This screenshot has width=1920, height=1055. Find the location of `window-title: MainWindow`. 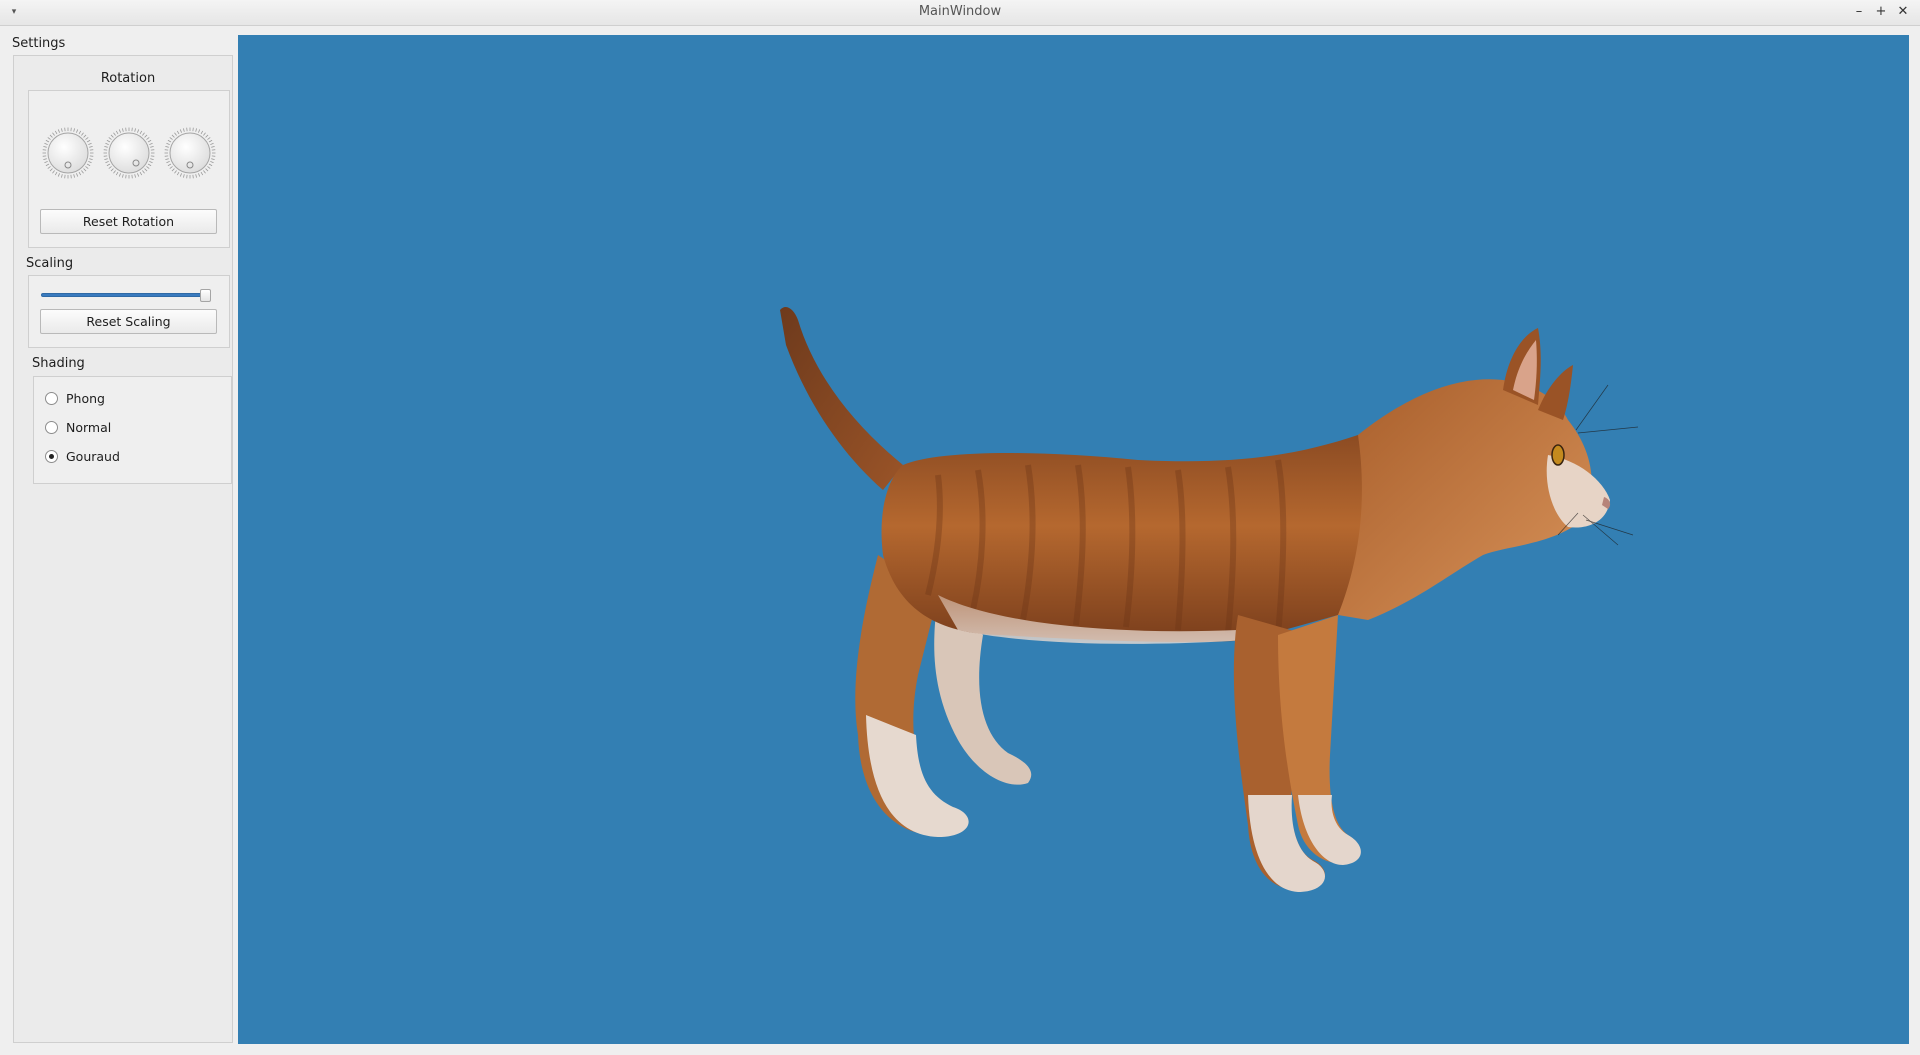

window-title: MainWindow is located at coordinates (960, 11).